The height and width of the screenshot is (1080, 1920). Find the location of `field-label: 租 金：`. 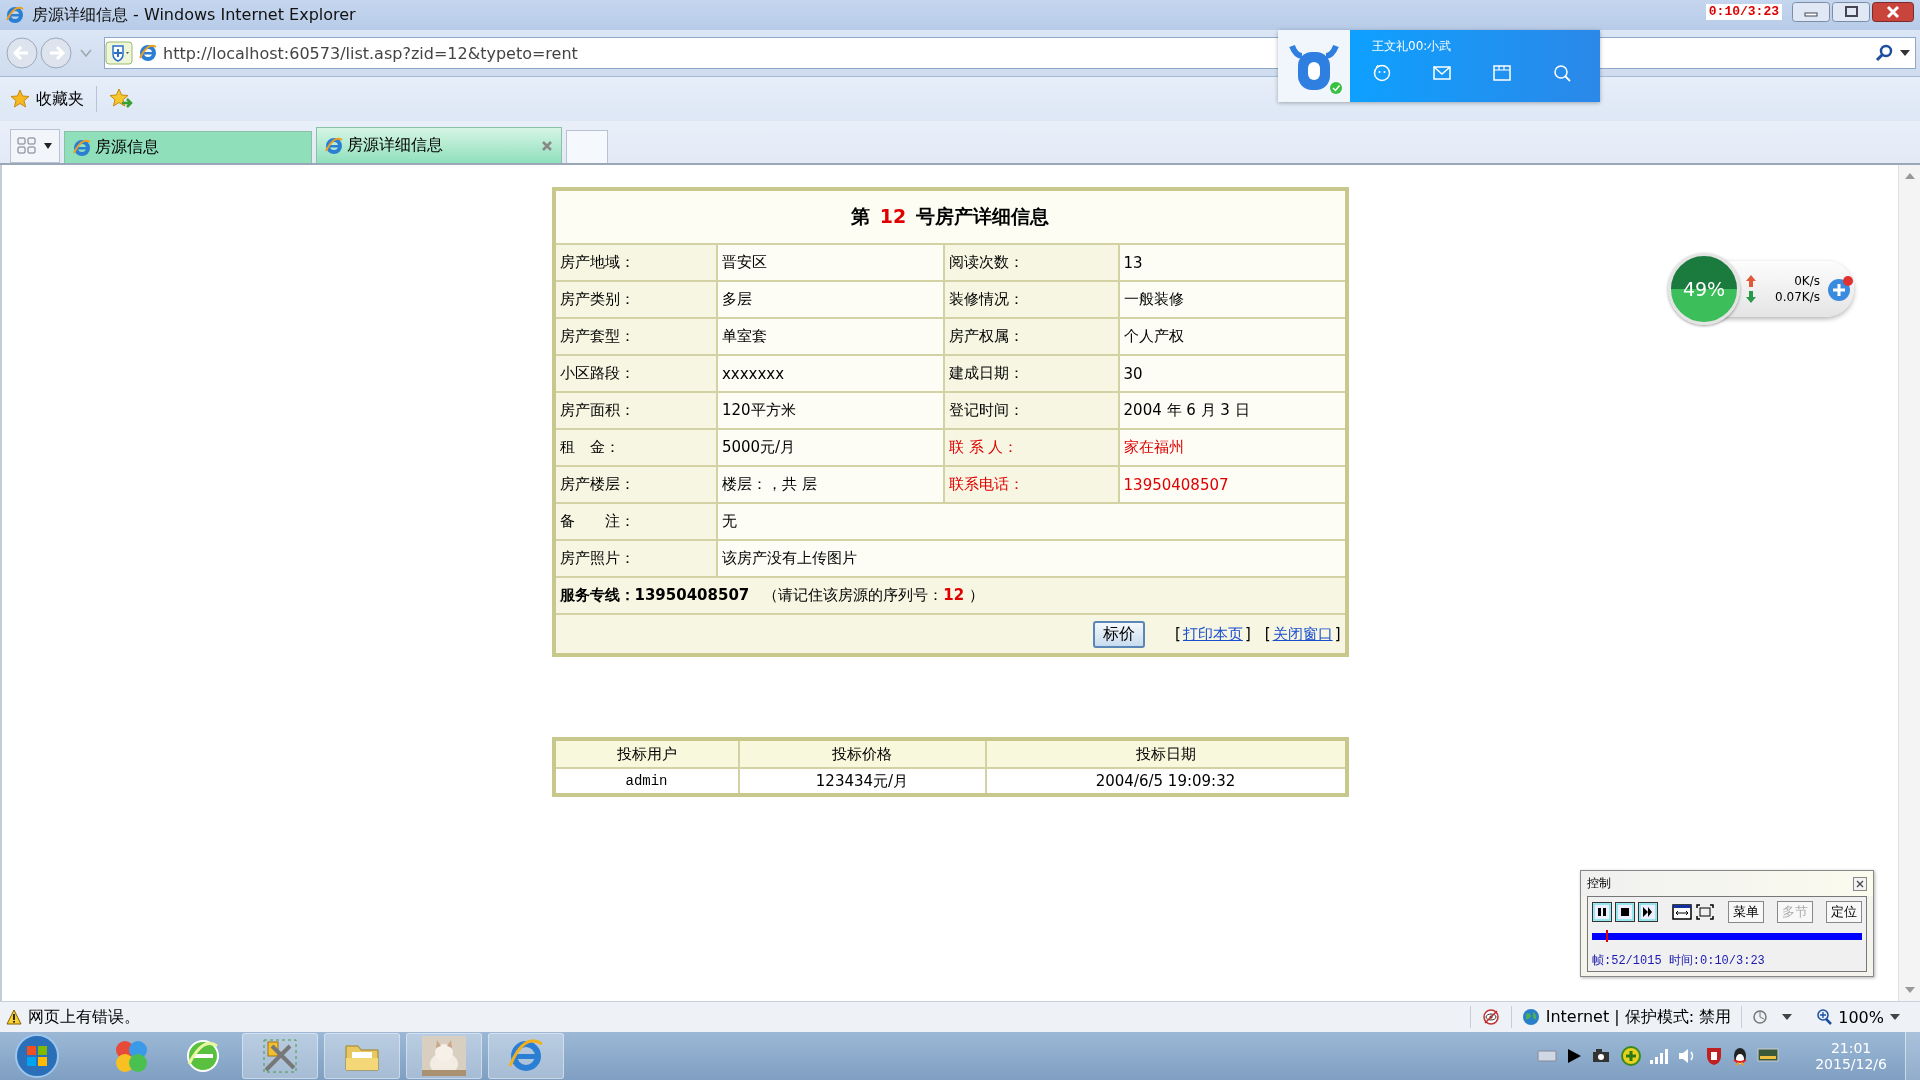

field-label: 租 金： is located at coordinates (635, 447).